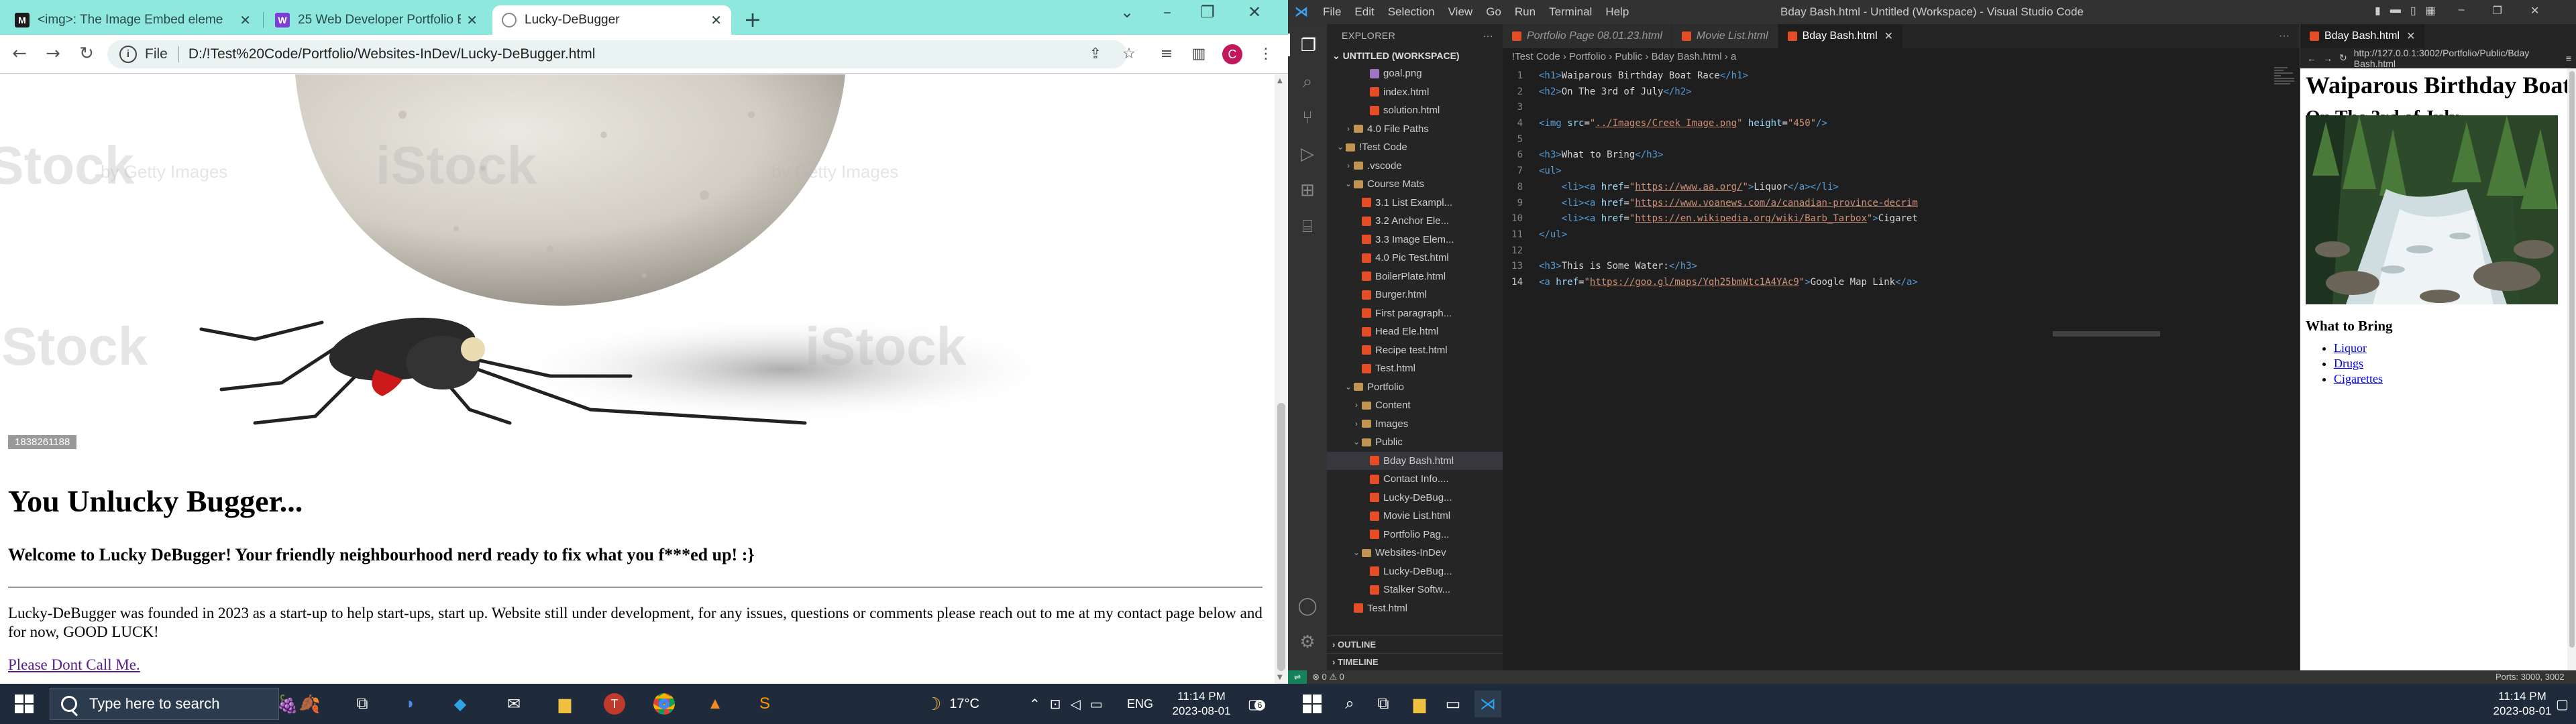 The height and width of the screenshot is (724, 2576). I want to click on vscode-taskbar-icon: ◆, so click(460, 703).